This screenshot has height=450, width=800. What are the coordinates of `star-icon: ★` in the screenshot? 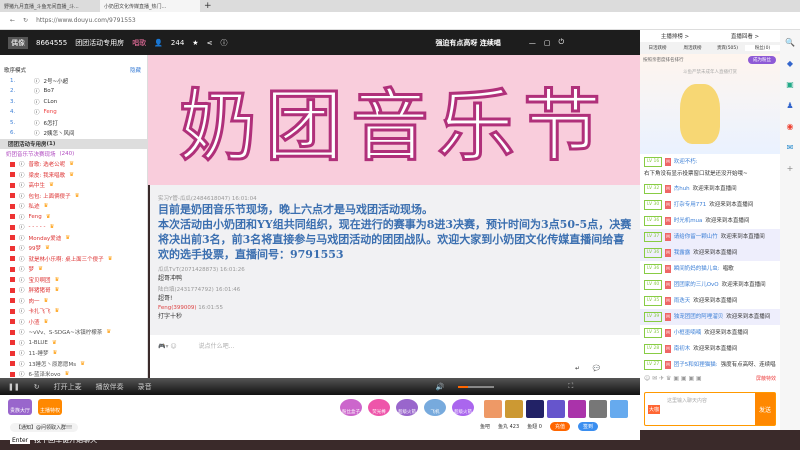 It's located at (195, 43).